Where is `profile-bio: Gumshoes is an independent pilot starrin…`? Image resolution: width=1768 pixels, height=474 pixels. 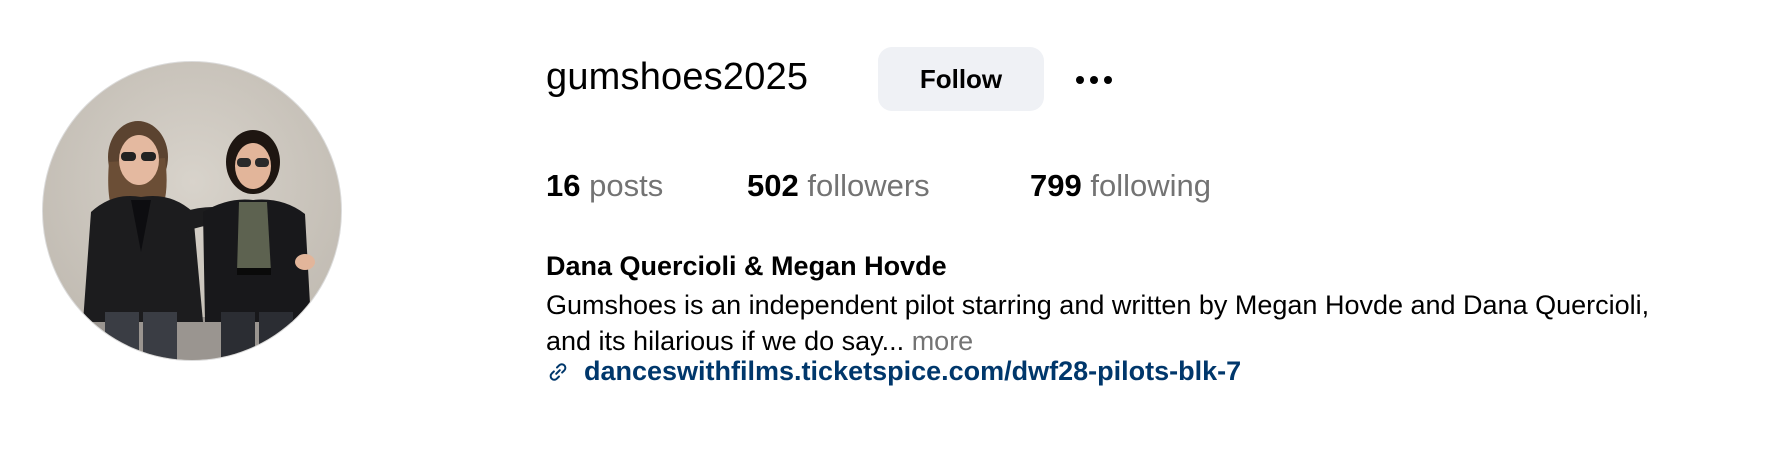 profile-bio: Gumshoes is an independent pilot starrin… is located at coordinates (1146, 323).